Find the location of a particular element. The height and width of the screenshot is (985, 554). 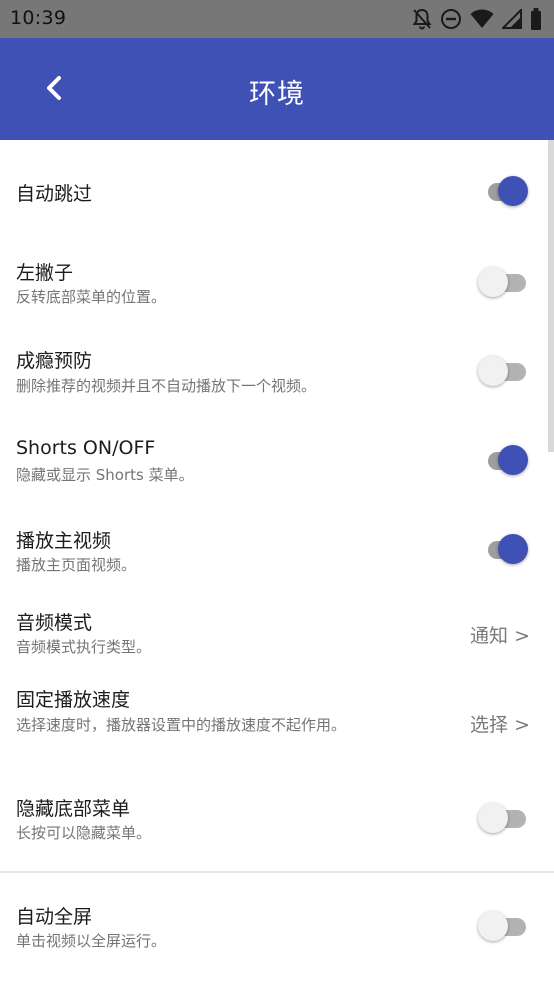

app-bar: 环境 is located at coordinates (277, 89).